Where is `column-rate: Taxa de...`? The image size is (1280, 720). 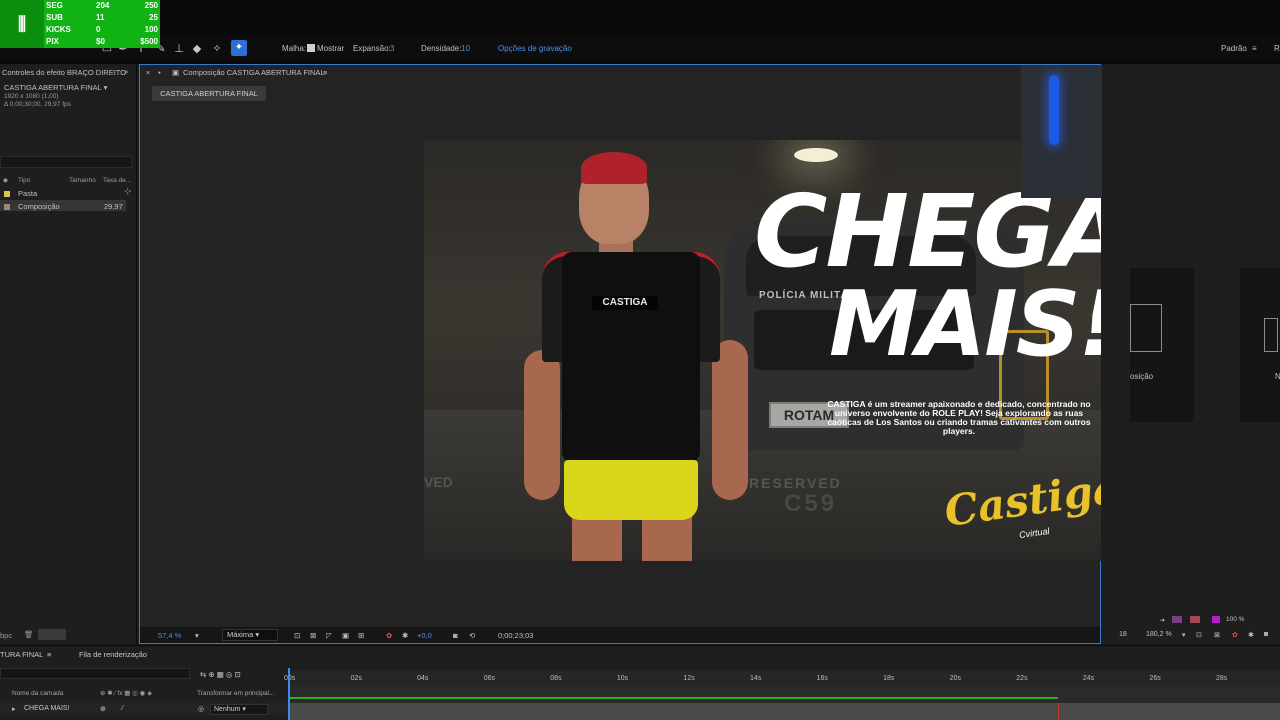 column-rate: Taxa de... is located at coordinates (117, 180).